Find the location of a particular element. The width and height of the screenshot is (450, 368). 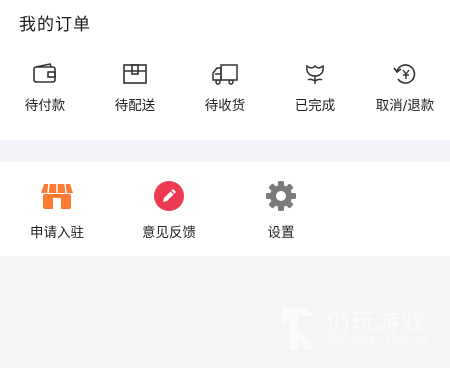

order-completed: 已完成 is located at coordinates (315, 88).